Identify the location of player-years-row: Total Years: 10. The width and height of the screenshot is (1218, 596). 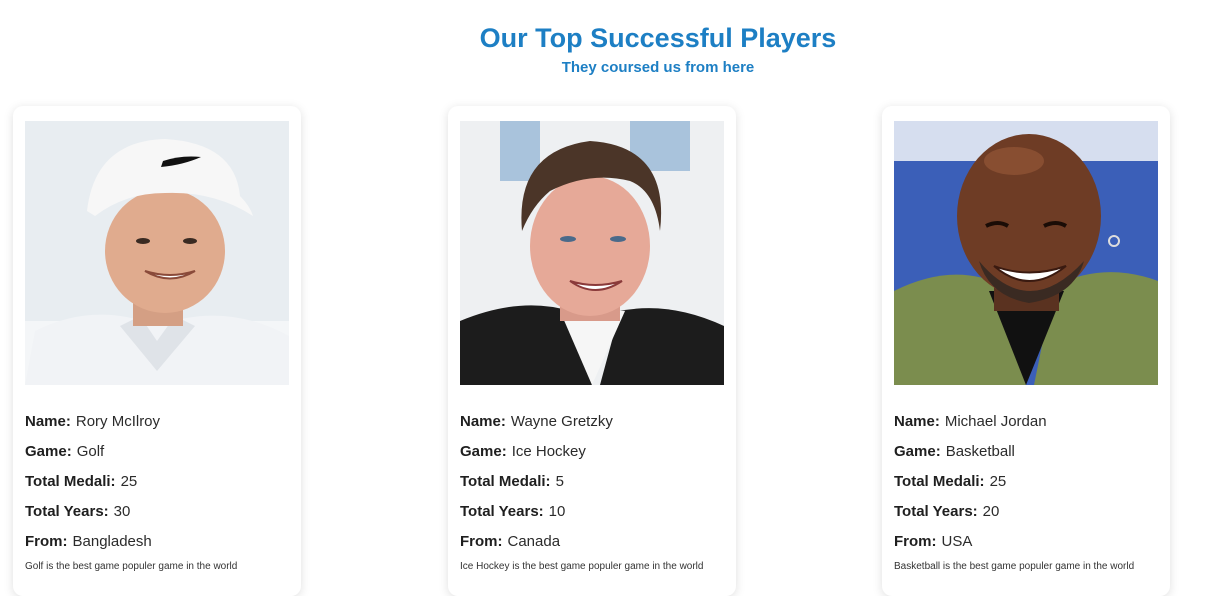
(592, 512).